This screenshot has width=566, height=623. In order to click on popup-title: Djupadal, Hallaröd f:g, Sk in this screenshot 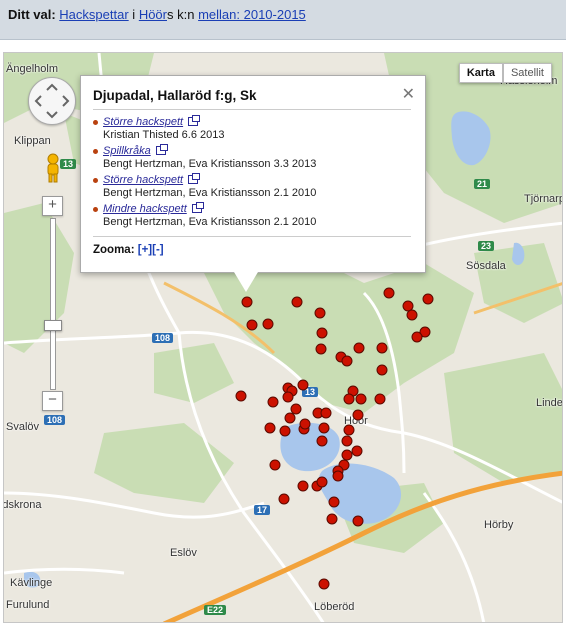, I will do `click(252, 99)`.